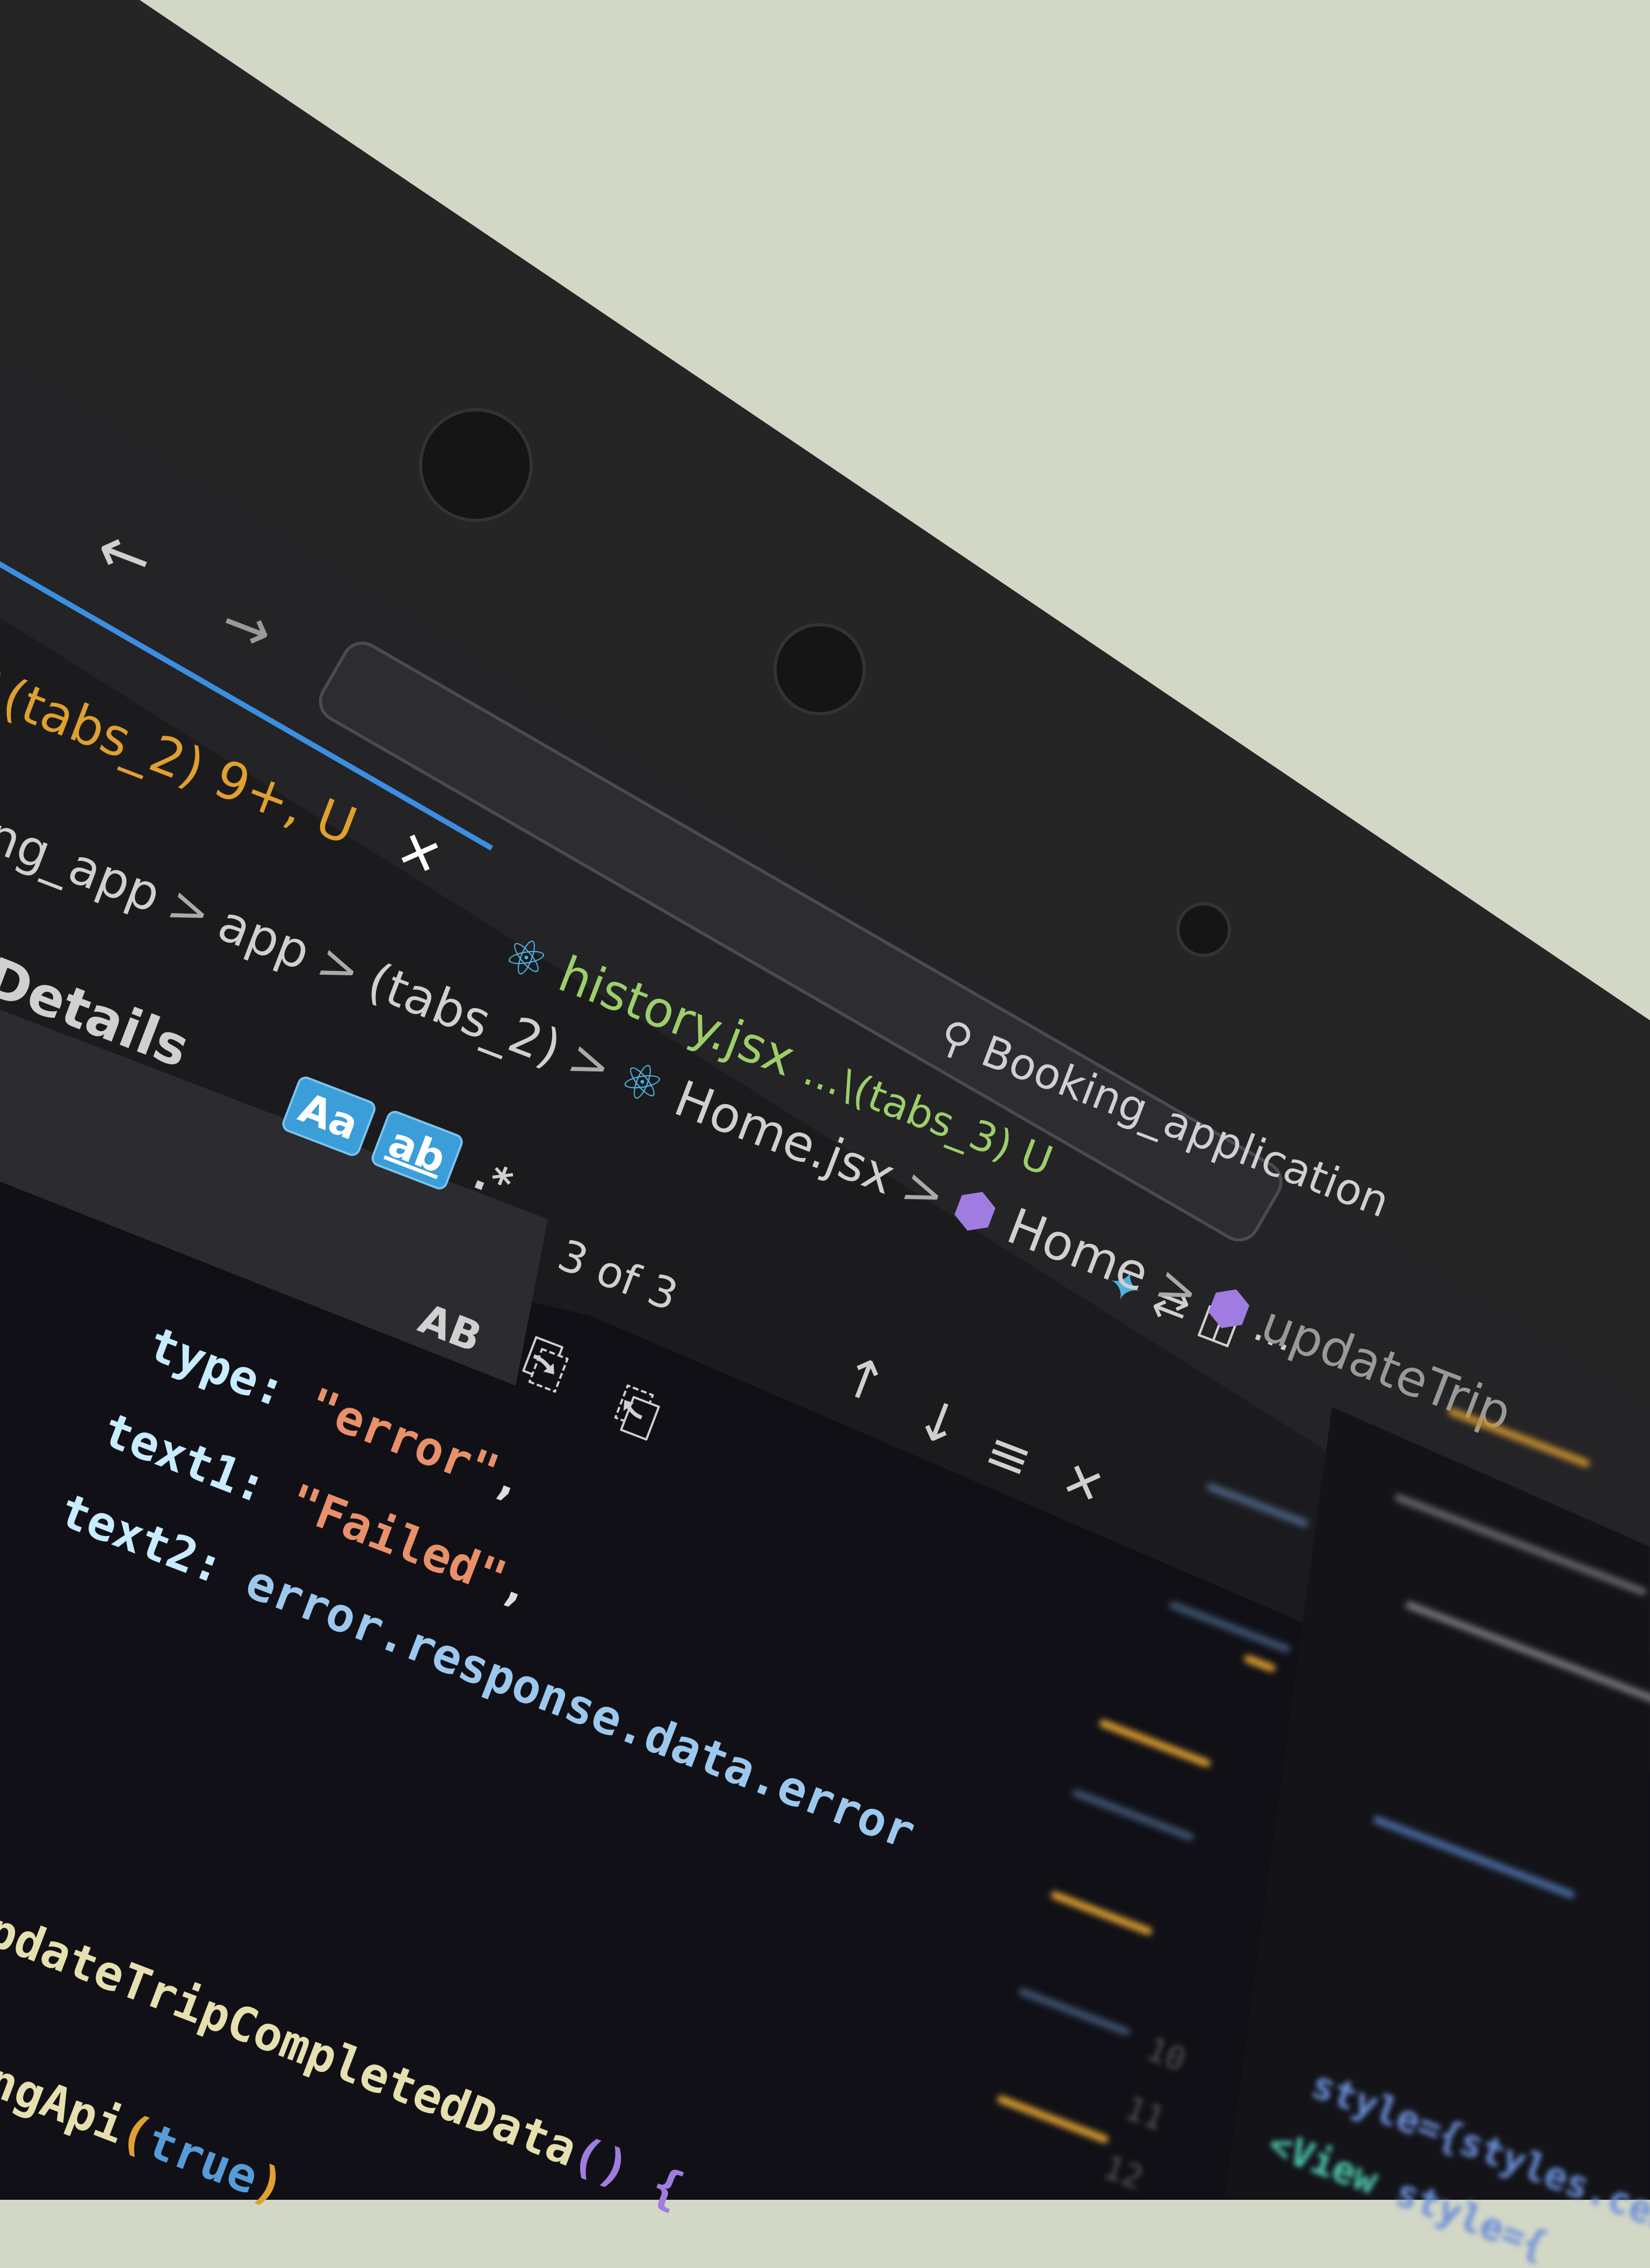 This screenshot has height=2268, width=1650. What do you see at coordinates (476, 465) in the screenshot?
I see `webcam-lens` at bounding box center [476, 465].